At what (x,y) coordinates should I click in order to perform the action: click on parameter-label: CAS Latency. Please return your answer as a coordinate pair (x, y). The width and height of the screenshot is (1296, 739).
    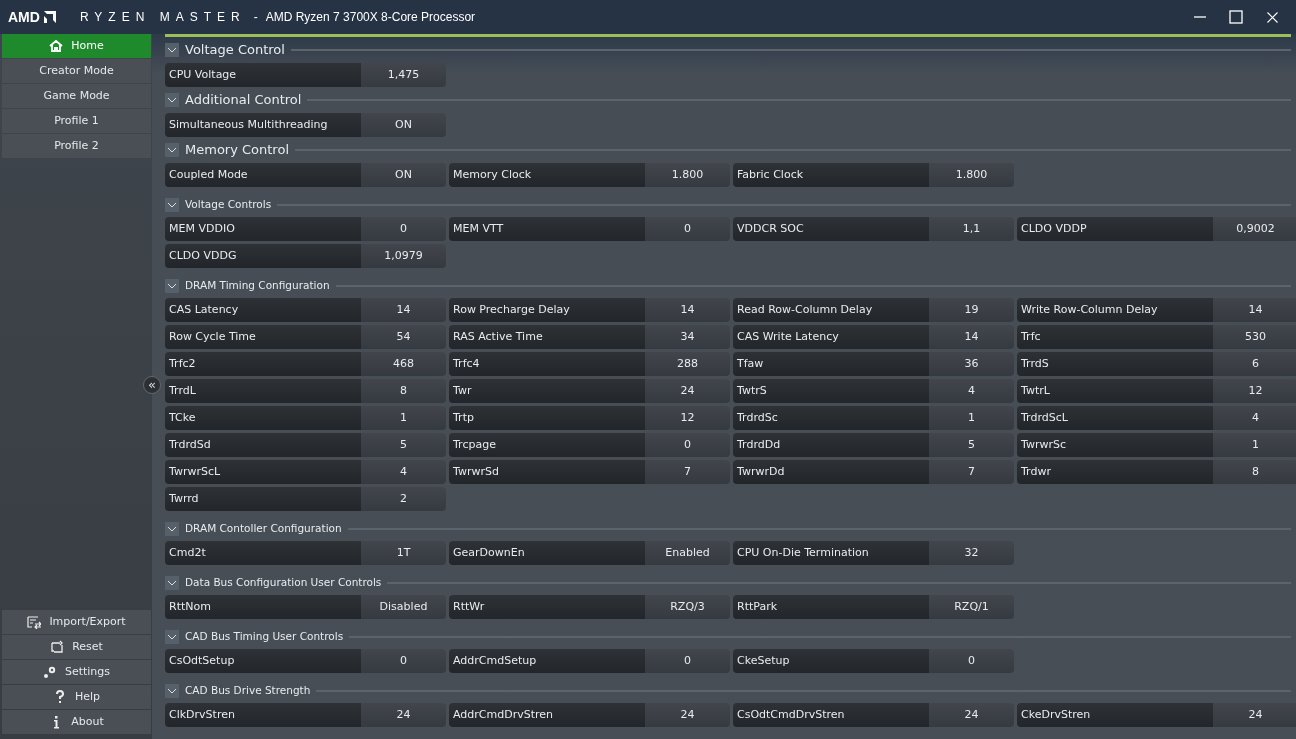
    Looking at the image, I should click on (263, 310).